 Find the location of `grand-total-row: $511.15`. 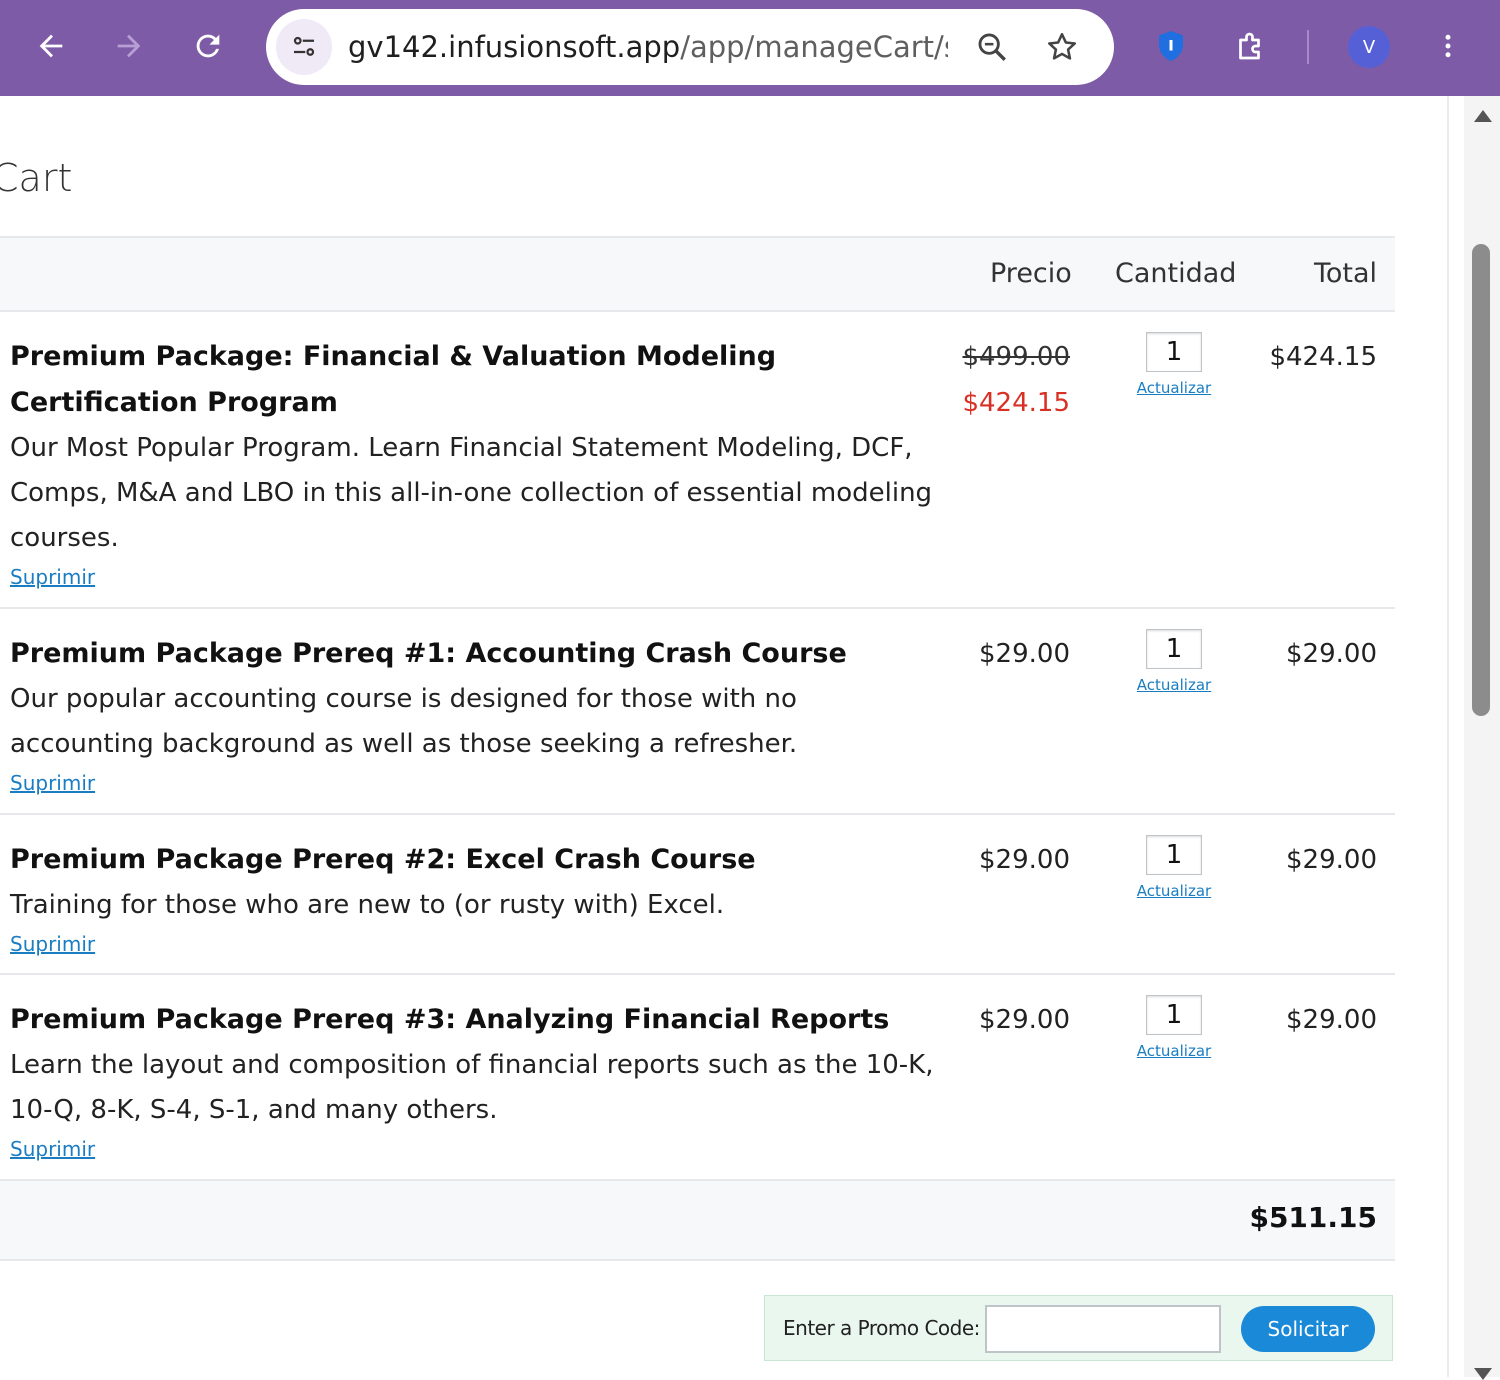

grand-total-row: $511.15 is located at coordinates (697, 1221).